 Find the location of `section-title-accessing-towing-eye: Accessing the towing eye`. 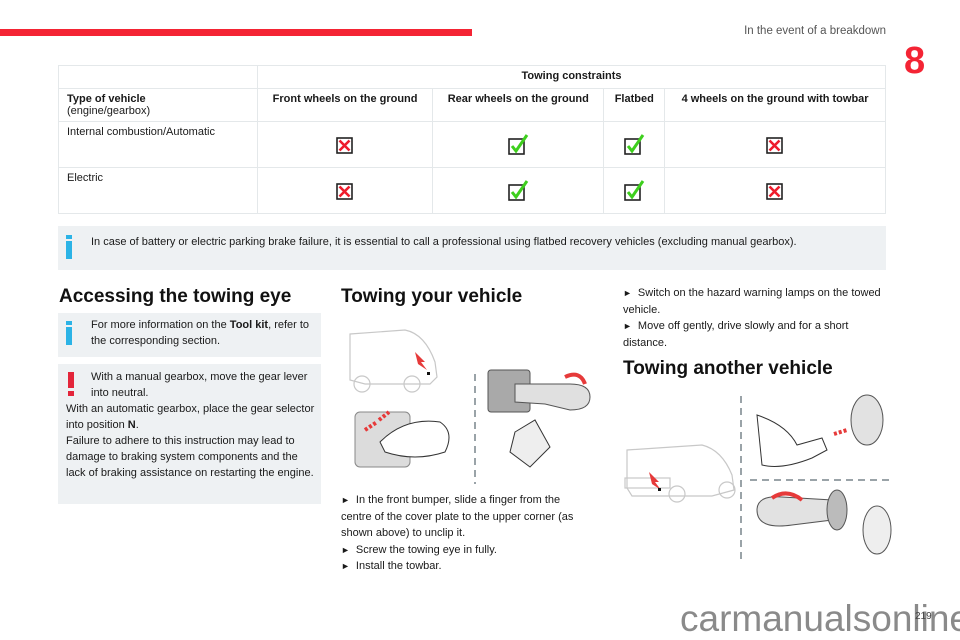

section-title-accessing-towing-eye: Accessing the towing eye is located at coordinates (175, 296).